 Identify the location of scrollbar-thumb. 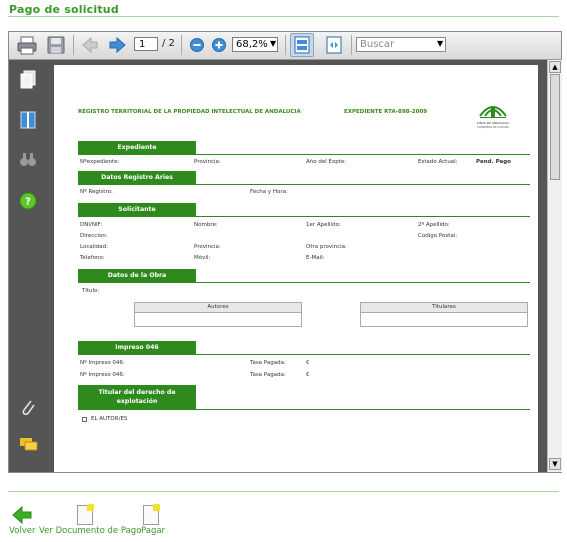
(555, 127).